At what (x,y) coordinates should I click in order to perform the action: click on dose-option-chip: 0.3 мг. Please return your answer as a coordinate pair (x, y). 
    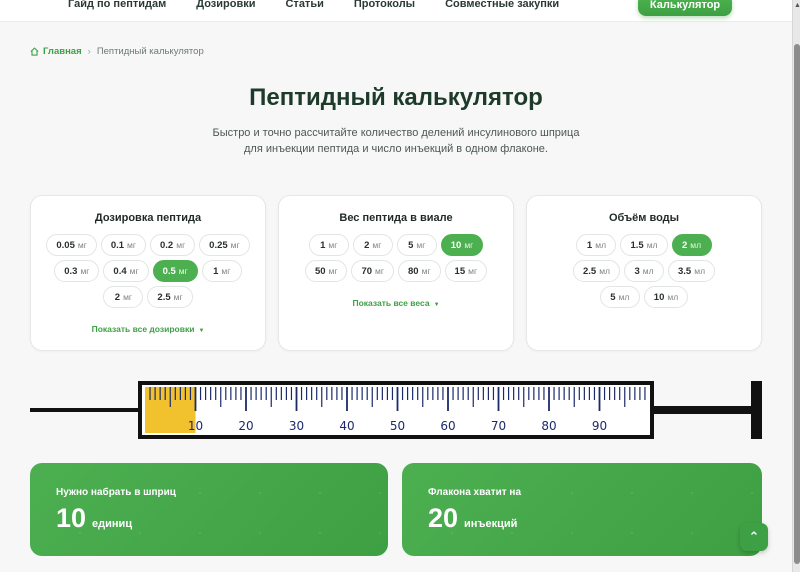
    Looking at the image, I should click on (77, 271).